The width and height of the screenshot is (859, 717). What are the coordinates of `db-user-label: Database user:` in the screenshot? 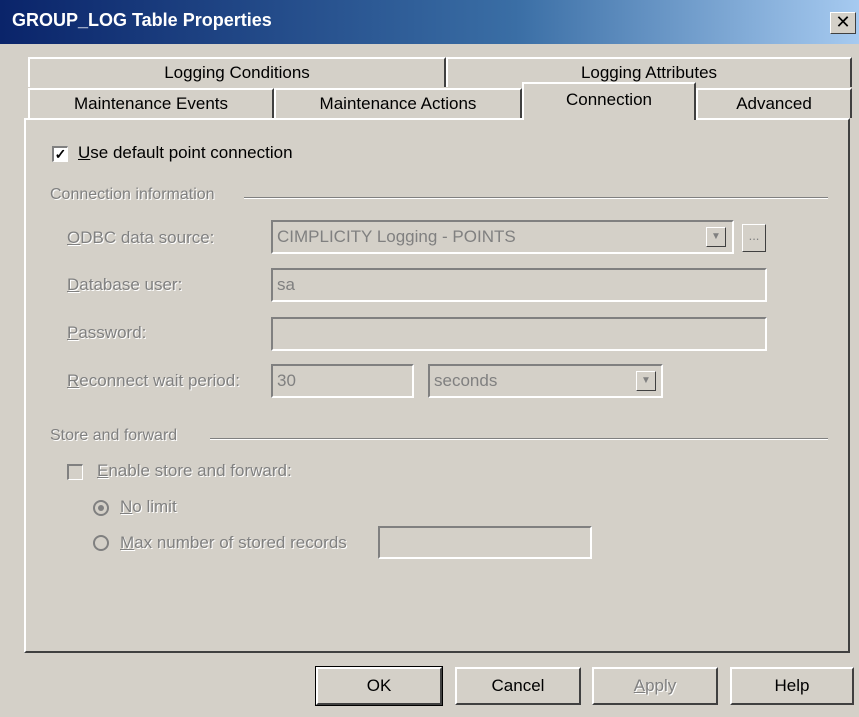 It's located at (125, 284).